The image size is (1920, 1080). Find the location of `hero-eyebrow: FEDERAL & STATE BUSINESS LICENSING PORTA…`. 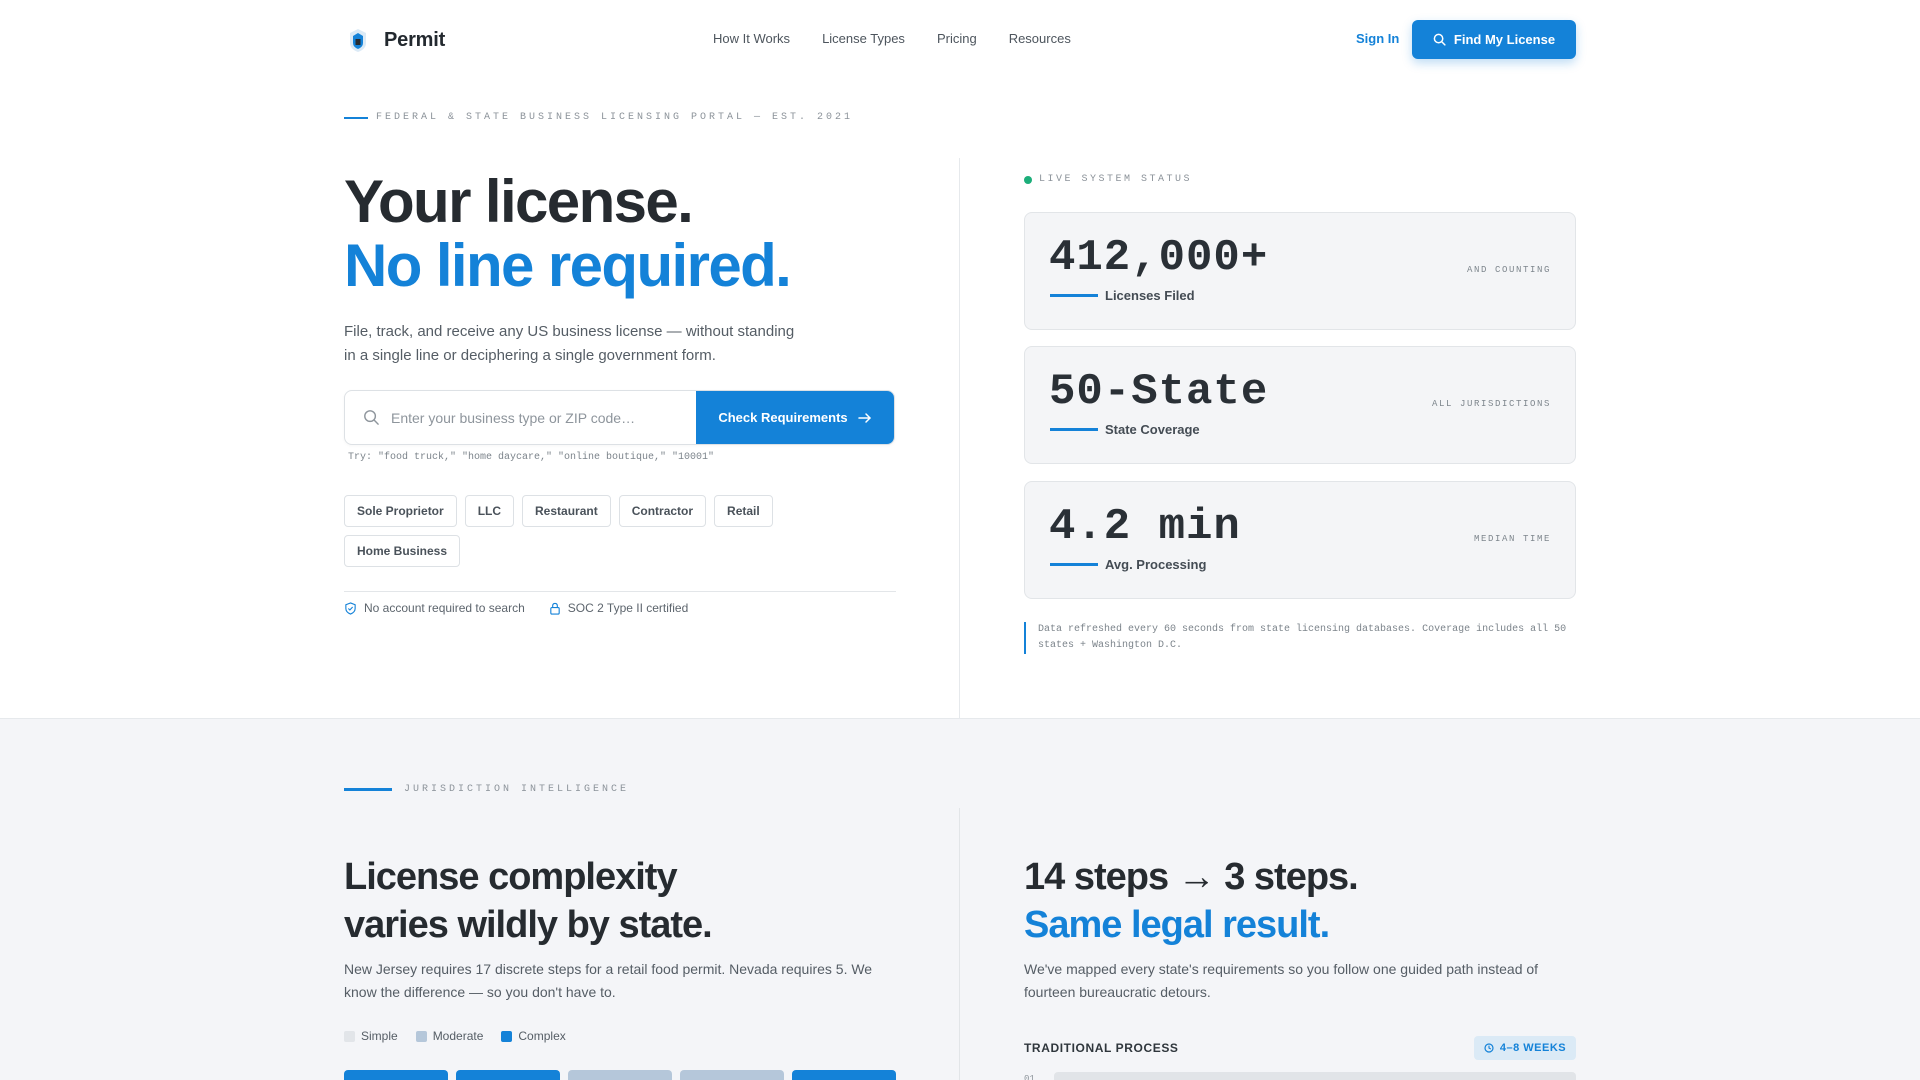

hero-eyebrow: FEDERAL & STATE BUSINESS LICENSING PORTA… is located at coordinates (598, 117).